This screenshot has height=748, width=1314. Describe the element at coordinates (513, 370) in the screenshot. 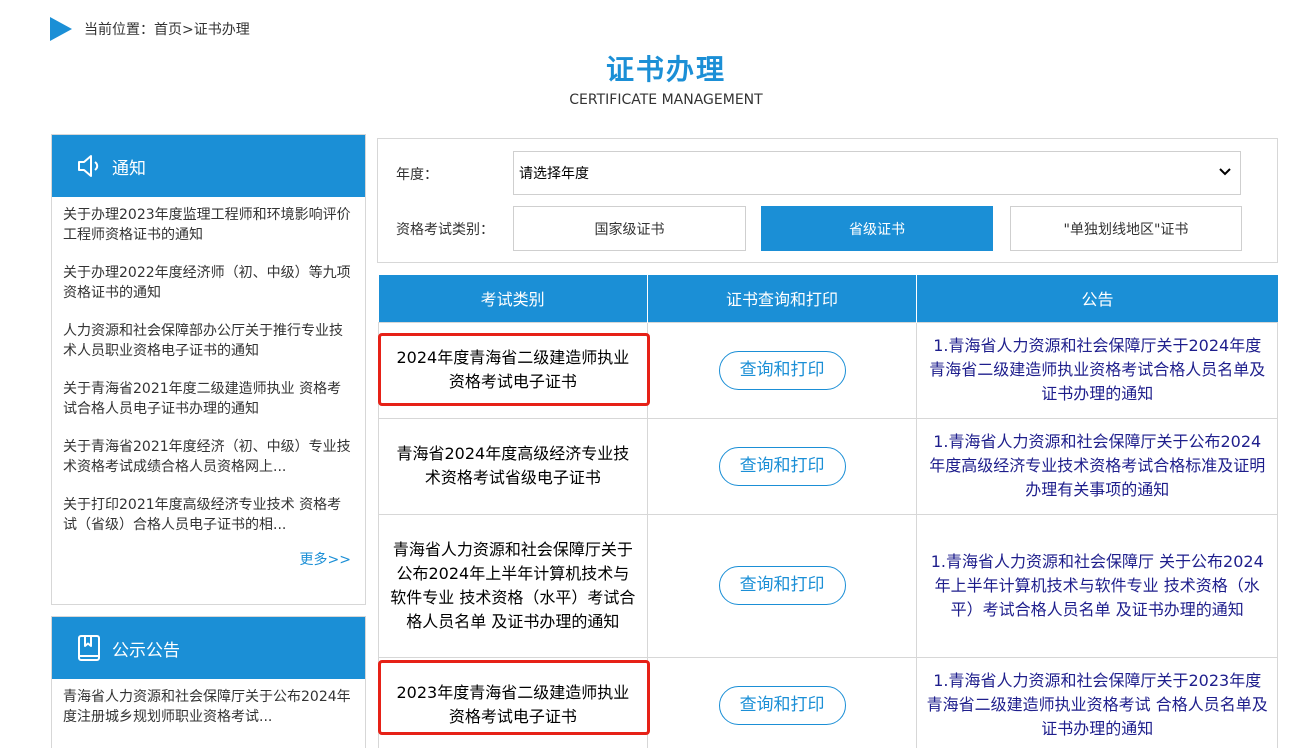

I see `exam-category-cell: 2024年度青海省二级建造师执业资格考试电子证书` at that location.